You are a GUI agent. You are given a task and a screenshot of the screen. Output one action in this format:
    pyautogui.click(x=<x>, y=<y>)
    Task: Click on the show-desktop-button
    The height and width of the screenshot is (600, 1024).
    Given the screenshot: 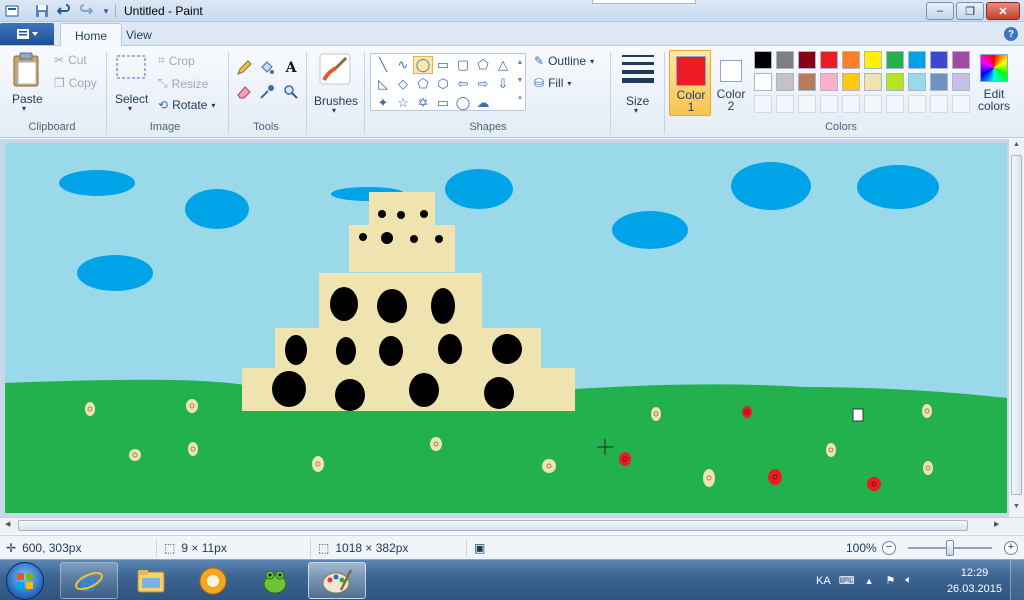 What is the action you would take?
    pyautogui.click(x=1017, y=580)
    